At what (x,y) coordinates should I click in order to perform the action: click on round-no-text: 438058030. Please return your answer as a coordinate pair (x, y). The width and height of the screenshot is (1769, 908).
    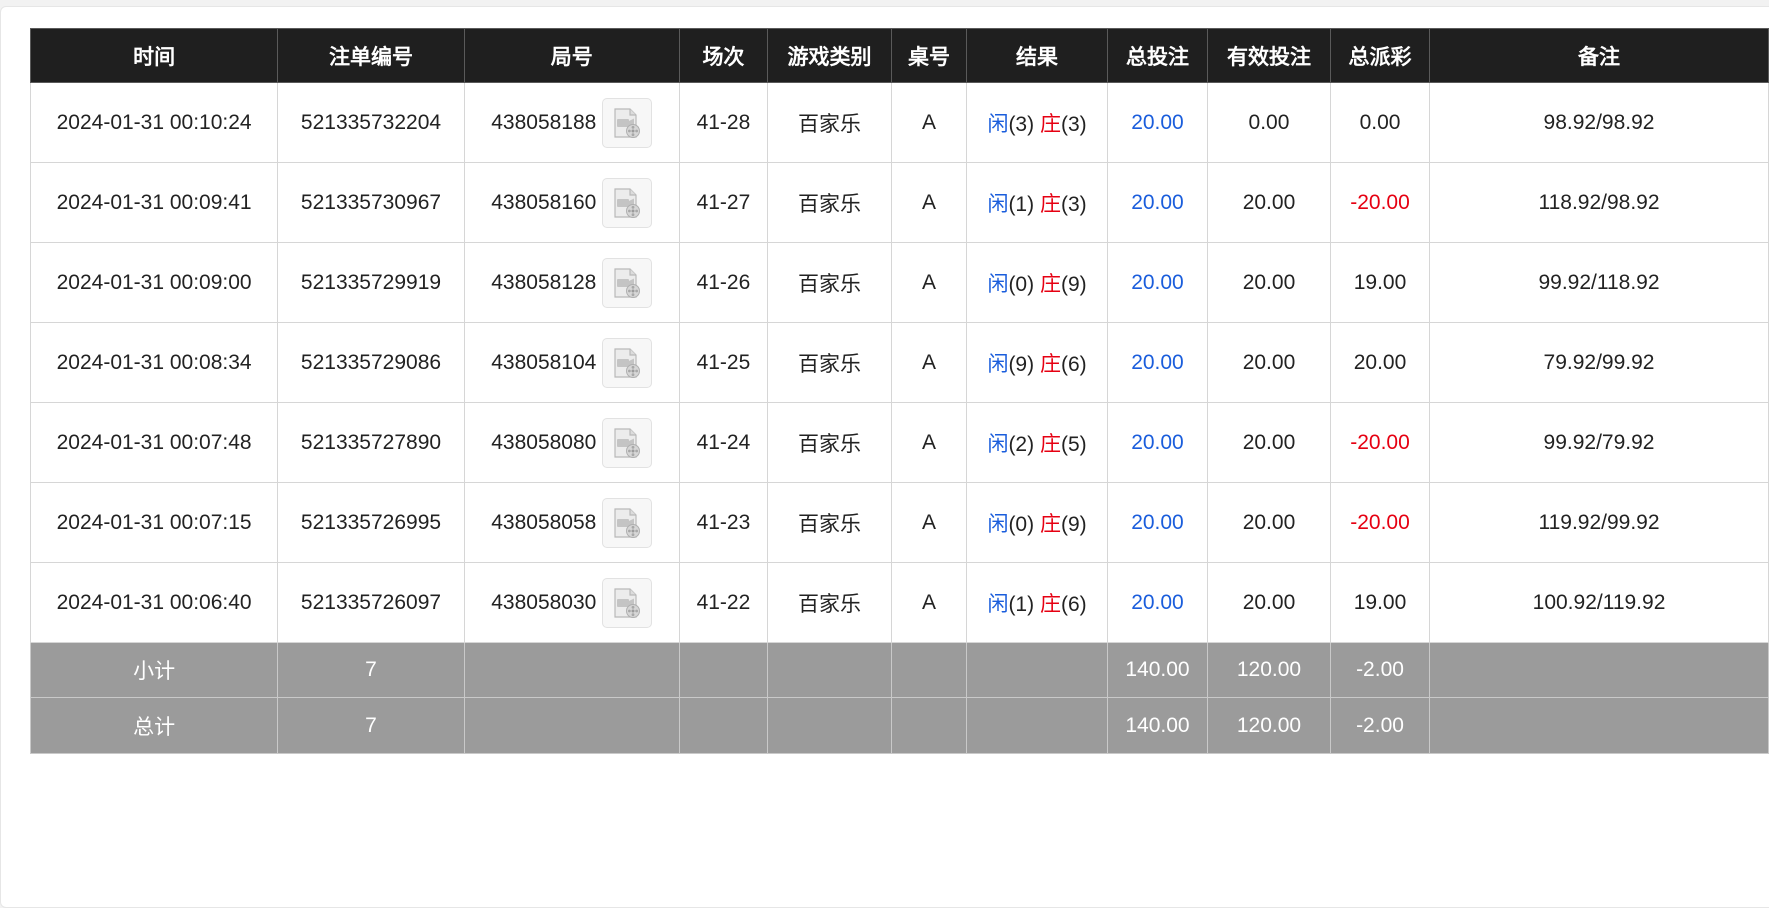
    Looking at the image, I should click on (544, 602).